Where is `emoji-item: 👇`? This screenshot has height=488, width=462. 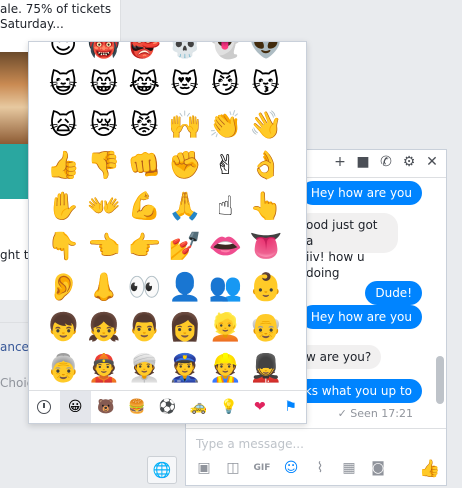 emoji-item: 👇 is located at coordinates (63, 247).